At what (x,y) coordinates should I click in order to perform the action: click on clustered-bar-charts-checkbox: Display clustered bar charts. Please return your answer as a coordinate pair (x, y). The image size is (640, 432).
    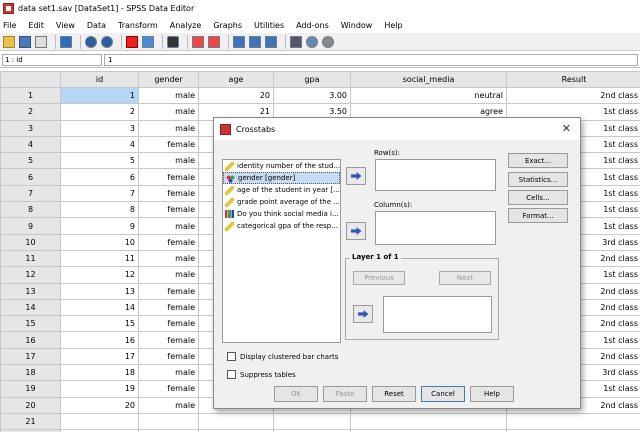
    Looking at the image, I should click on (282, 356).